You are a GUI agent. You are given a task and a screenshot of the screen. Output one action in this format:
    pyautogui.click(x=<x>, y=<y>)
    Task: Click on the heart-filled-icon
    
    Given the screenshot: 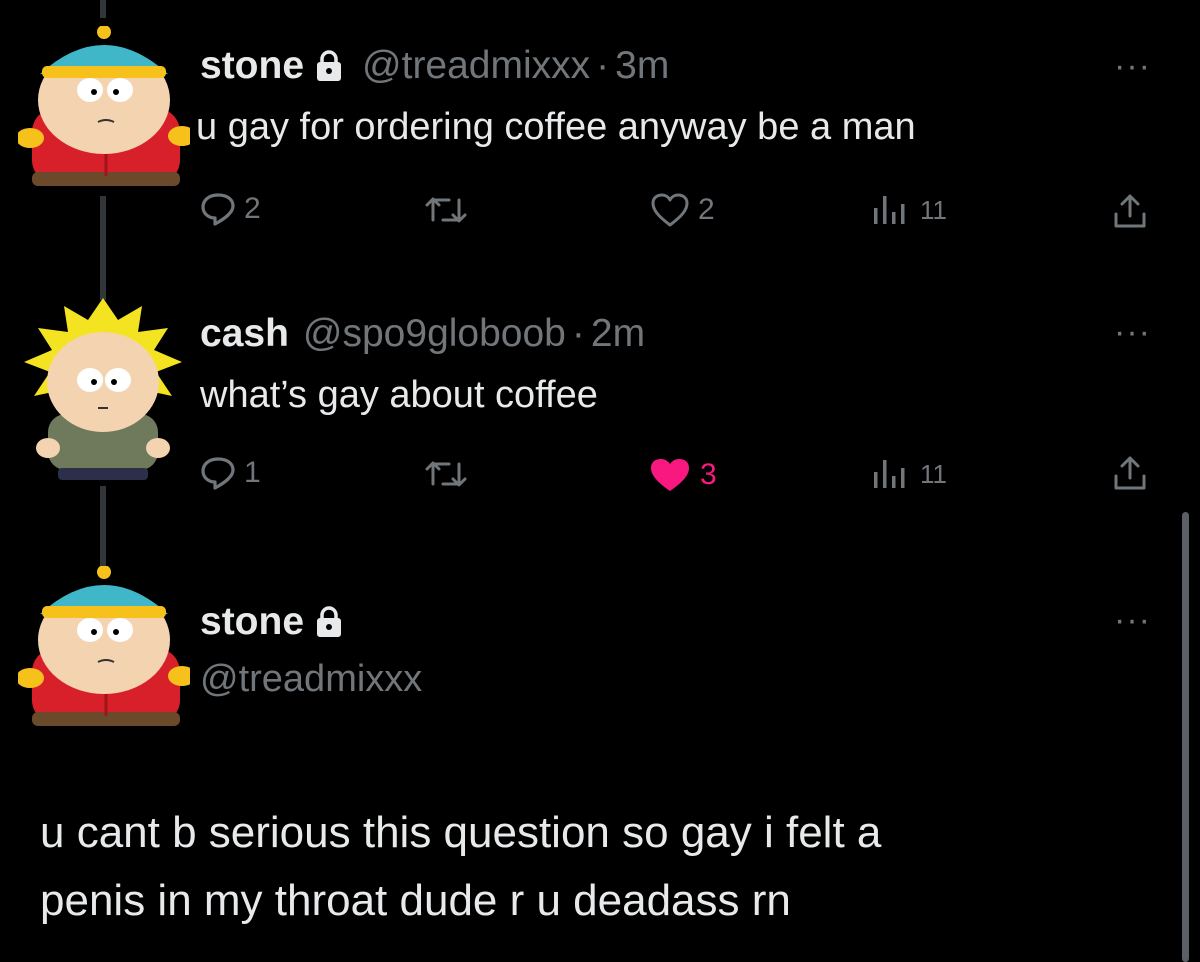 What is the action you would take?
    pyautogui.click(x=670, y=475)
    